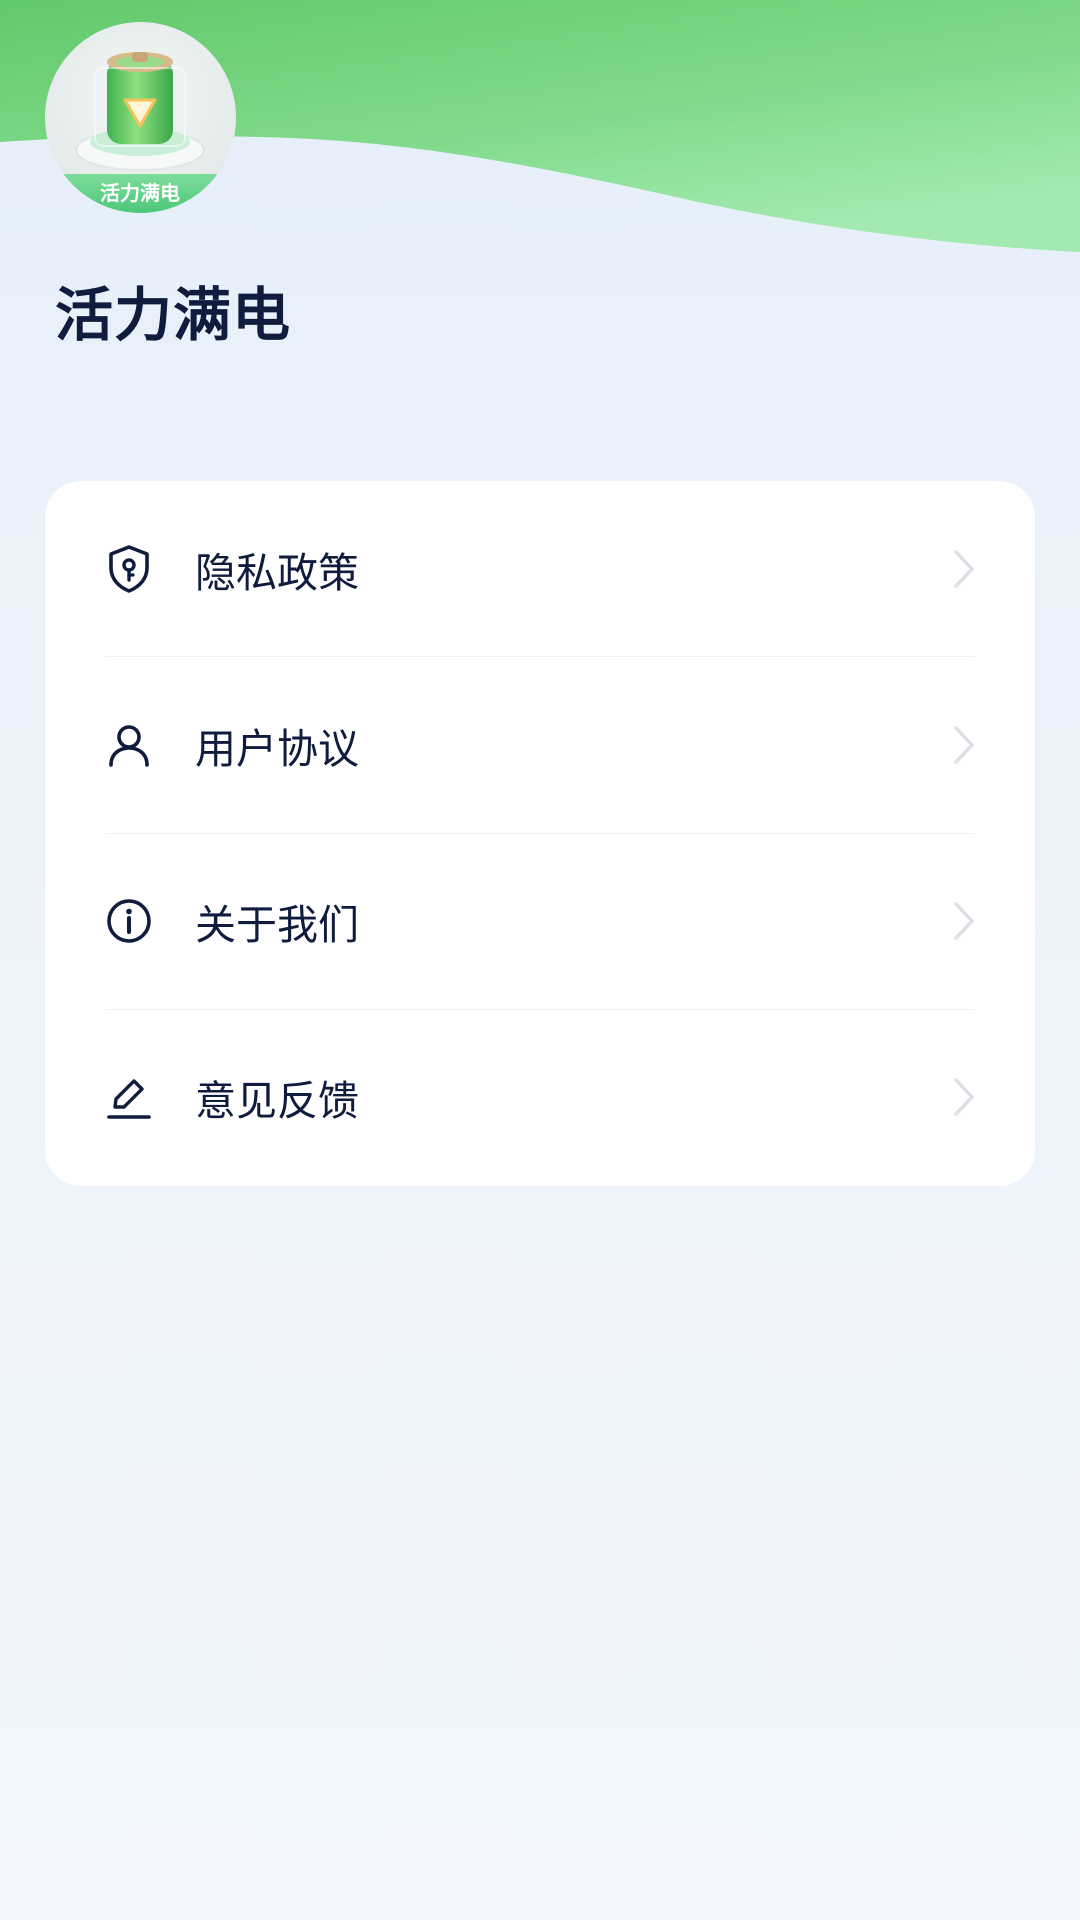 Image resolution: width=1080 pixels, height=1920 pixels. I want to click on menu-item-user-agreement: 用户协议, so click(540, 745).